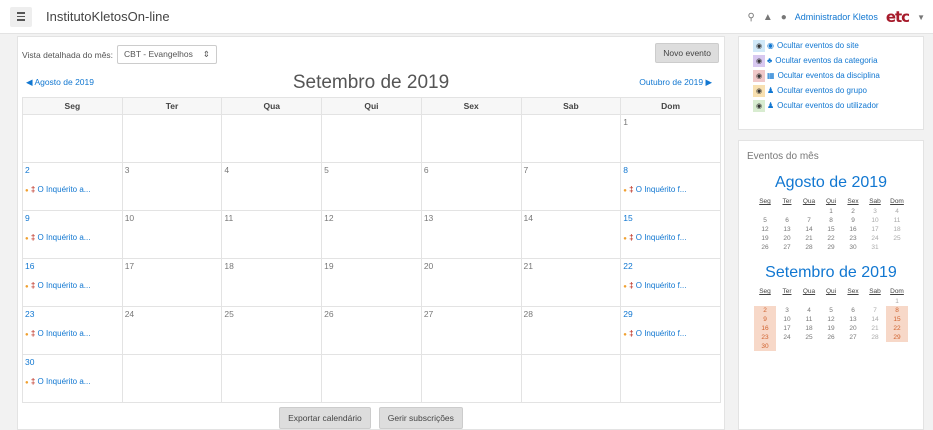 The width and height of the screenshot is (933, 430). I want to click on day-number: 29, so click(670, 314).